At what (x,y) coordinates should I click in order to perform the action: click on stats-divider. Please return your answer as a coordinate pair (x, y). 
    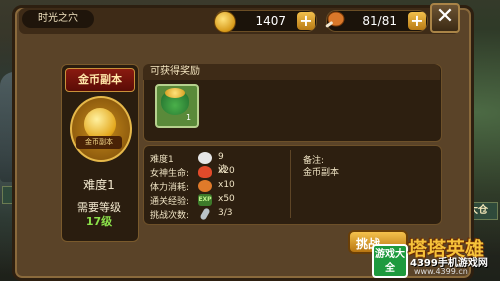
    Looking at the image, I should click on (290, 184).